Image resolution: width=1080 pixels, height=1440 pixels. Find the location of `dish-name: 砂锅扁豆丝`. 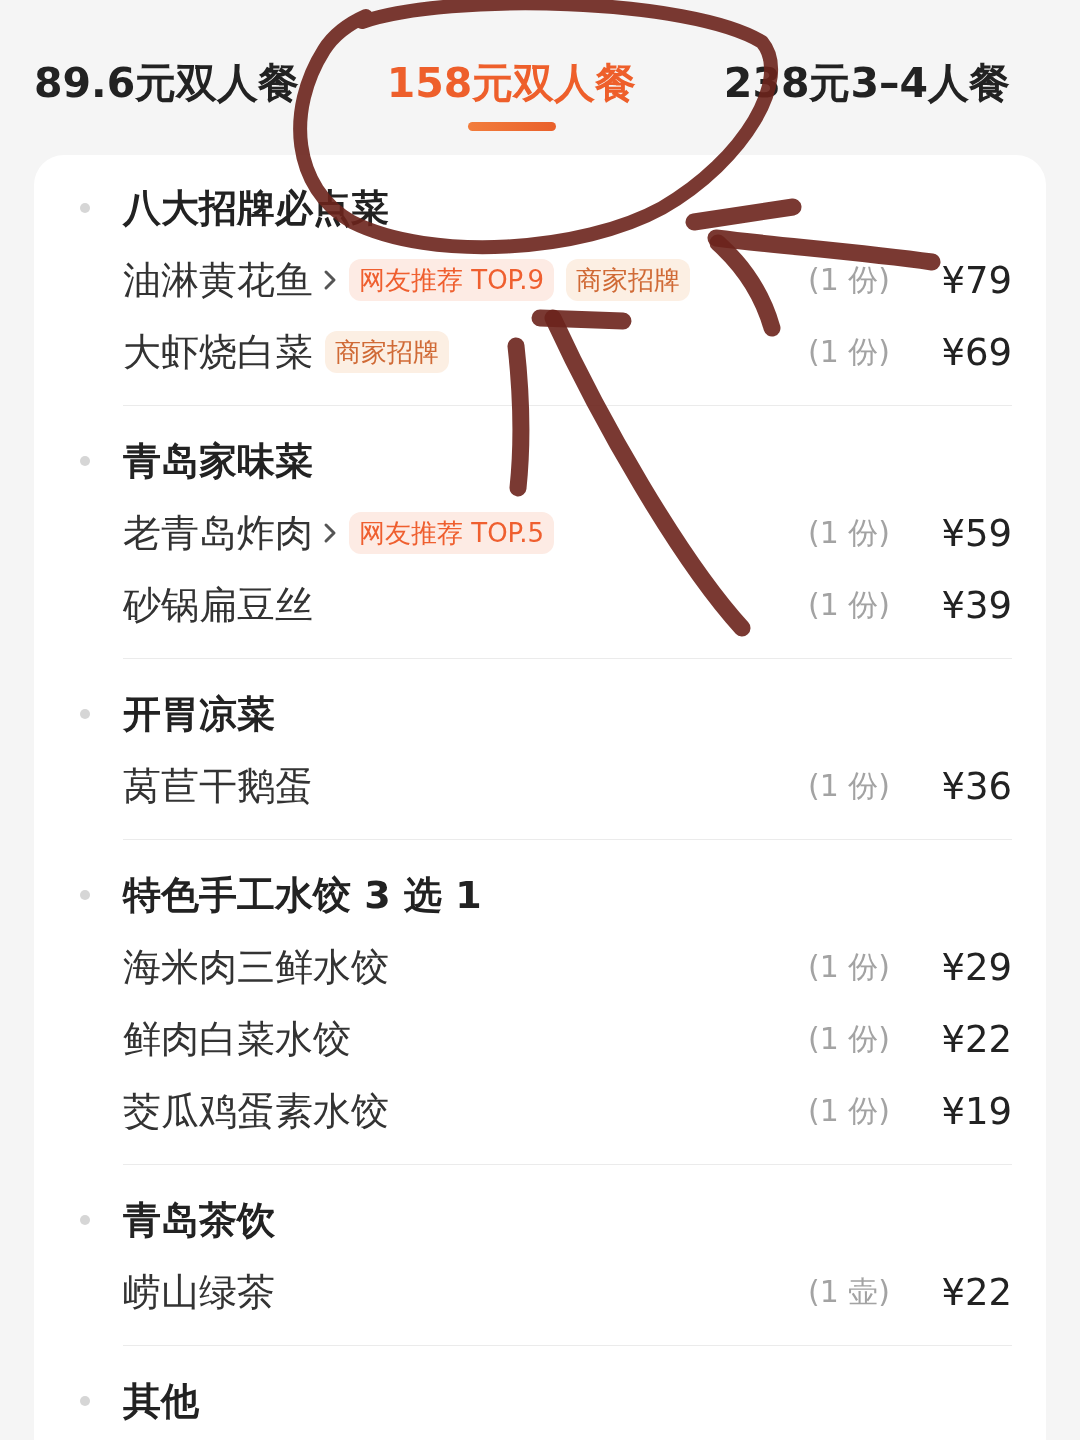

dish-name: 砂锅扁豆丝 is located at coordinates (218, 605).